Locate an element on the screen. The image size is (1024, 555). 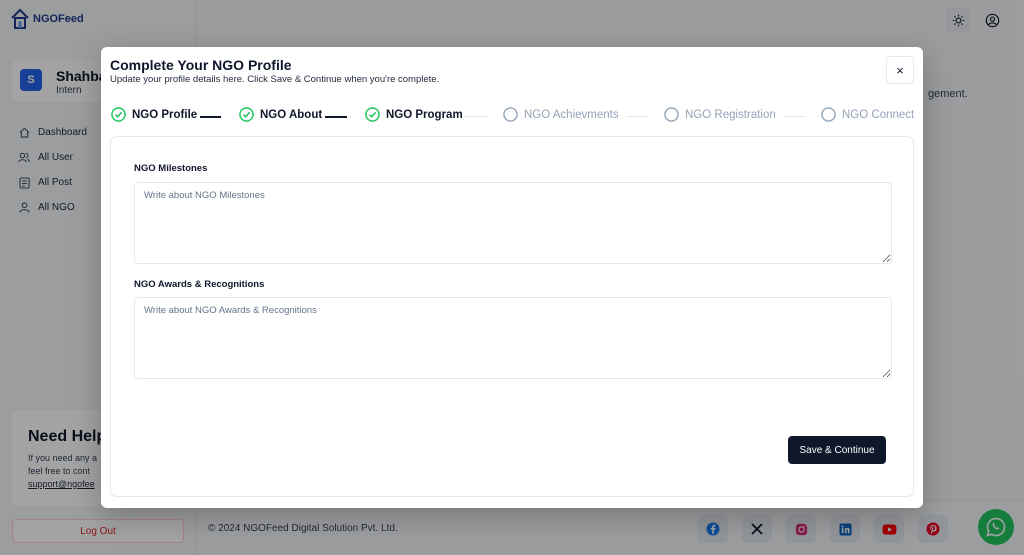
step-label: NGO Program is located at coordinates (424, 114).